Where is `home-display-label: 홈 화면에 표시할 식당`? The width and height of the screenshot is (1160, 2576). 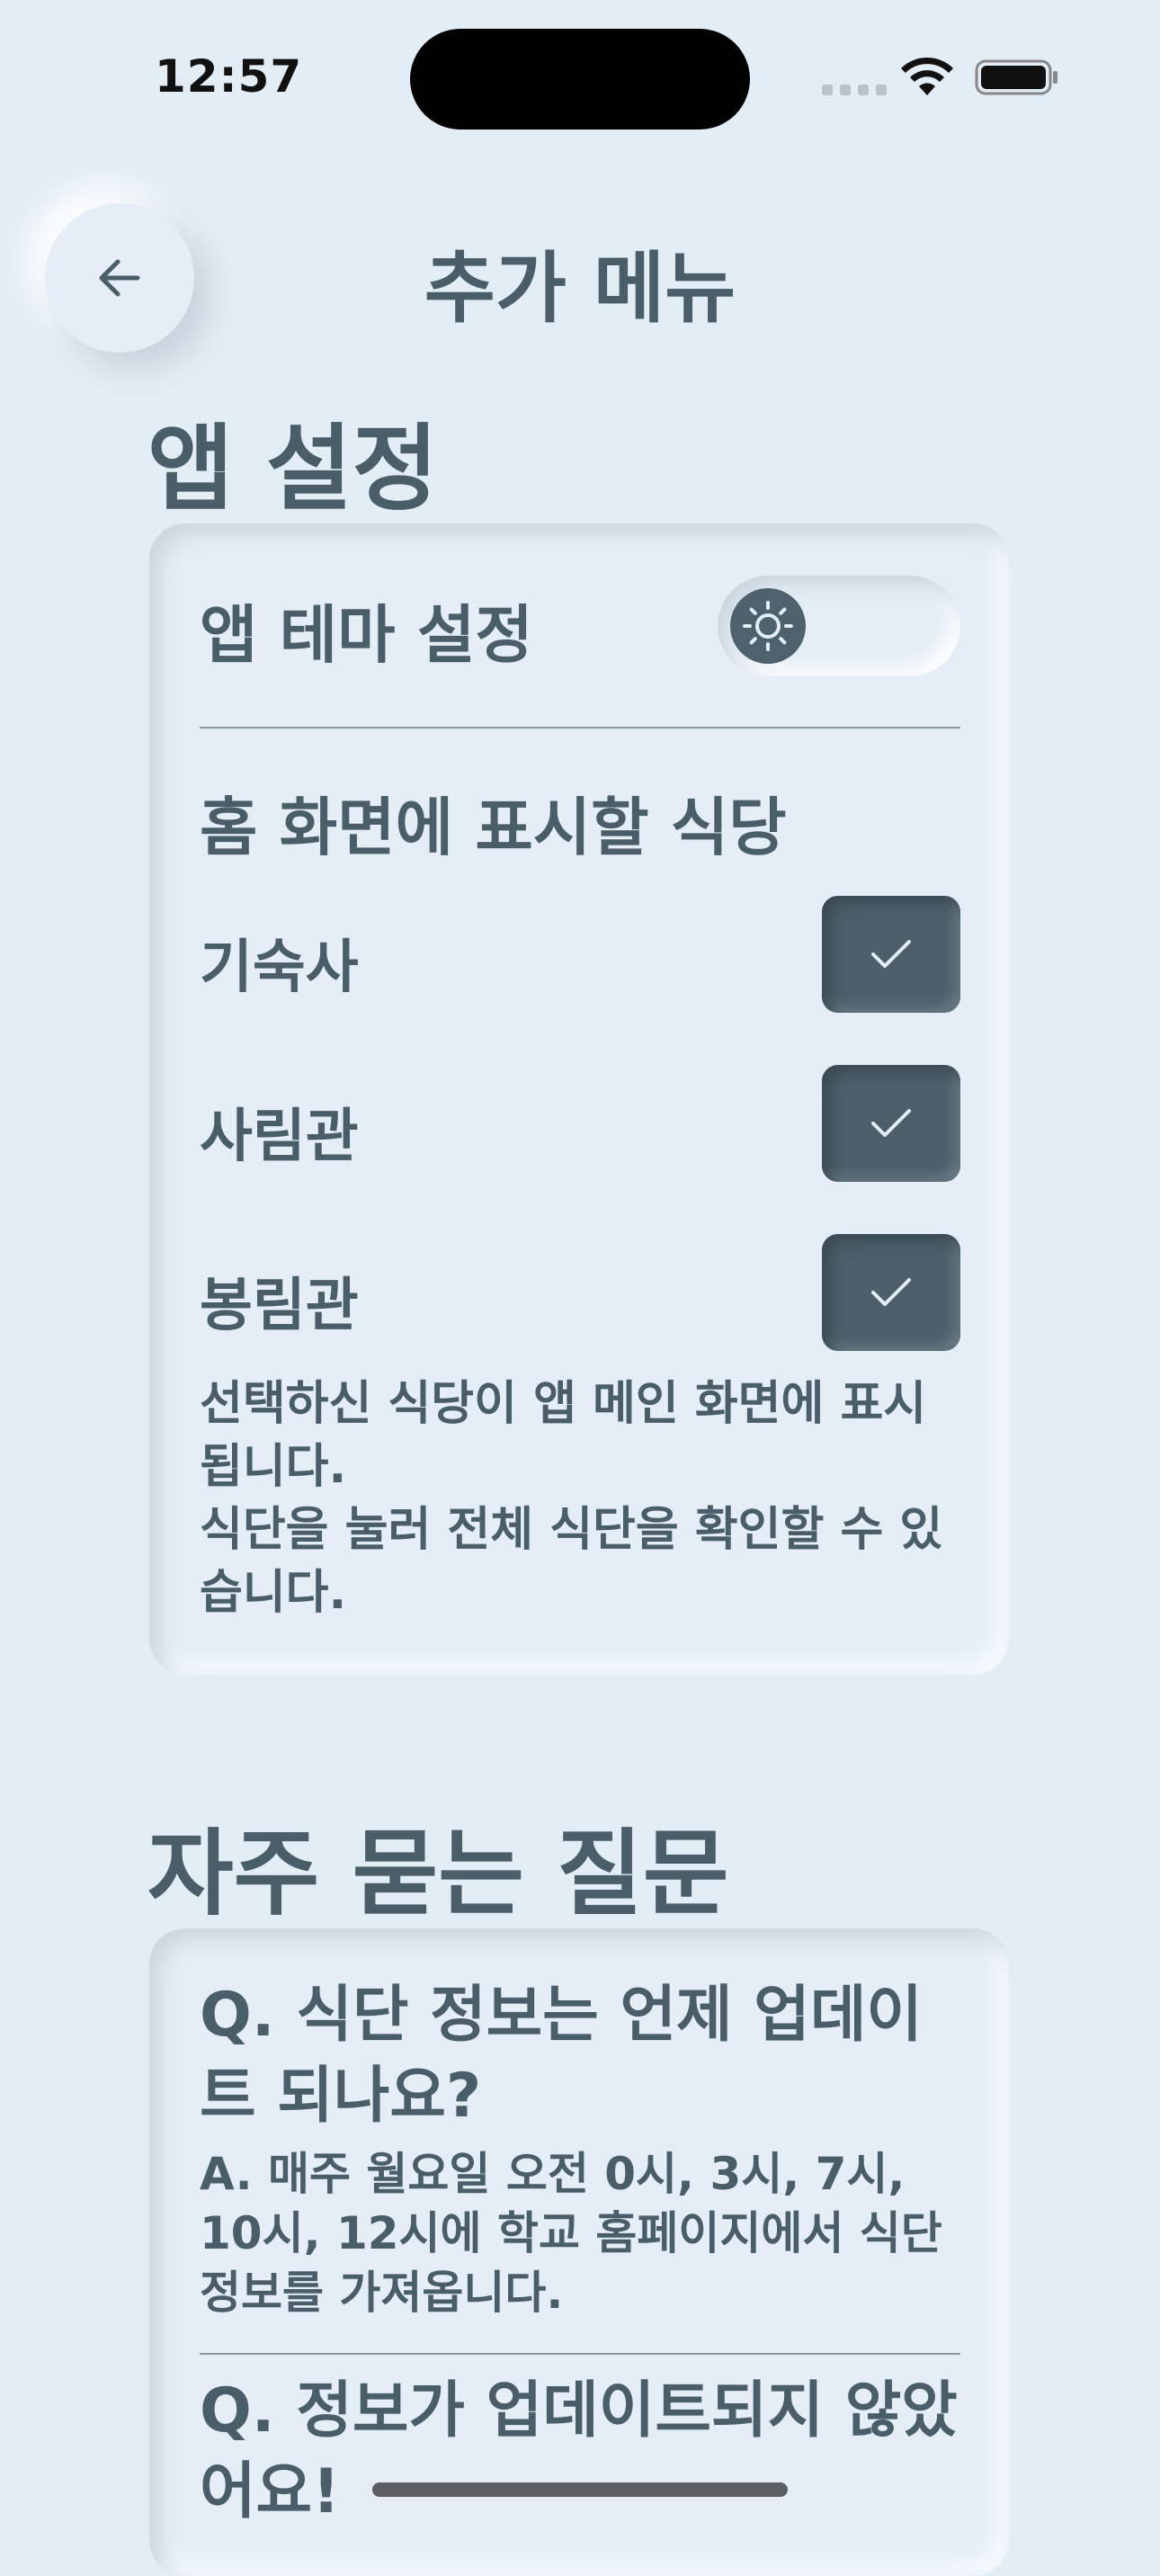
home-display-label: 홈 화면에 표시할 식당 is located at coordinates (493, 827).